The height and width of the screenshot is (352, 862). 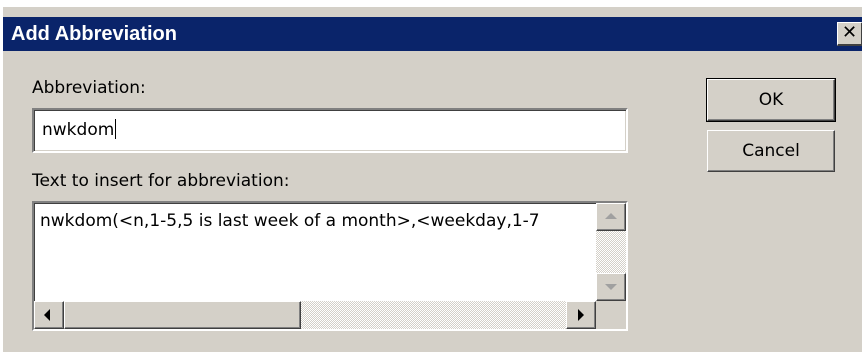 I want to click on scroll-right-arrow-icon, so click(x=581, y=315).